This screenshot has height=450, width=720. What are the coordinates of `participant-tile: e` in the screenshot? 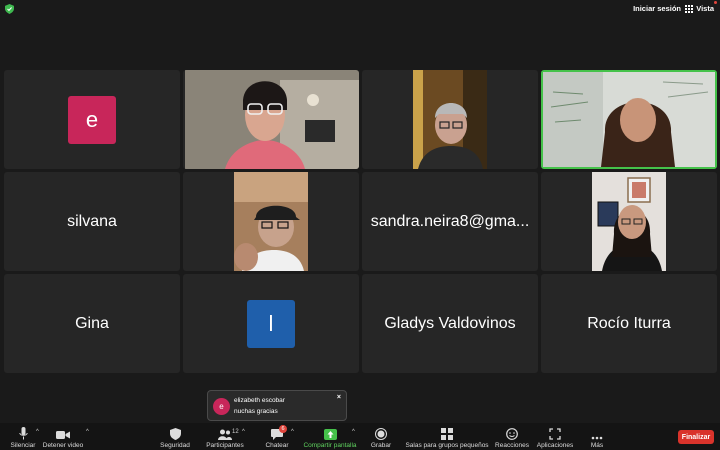 It's located at (92, 119).